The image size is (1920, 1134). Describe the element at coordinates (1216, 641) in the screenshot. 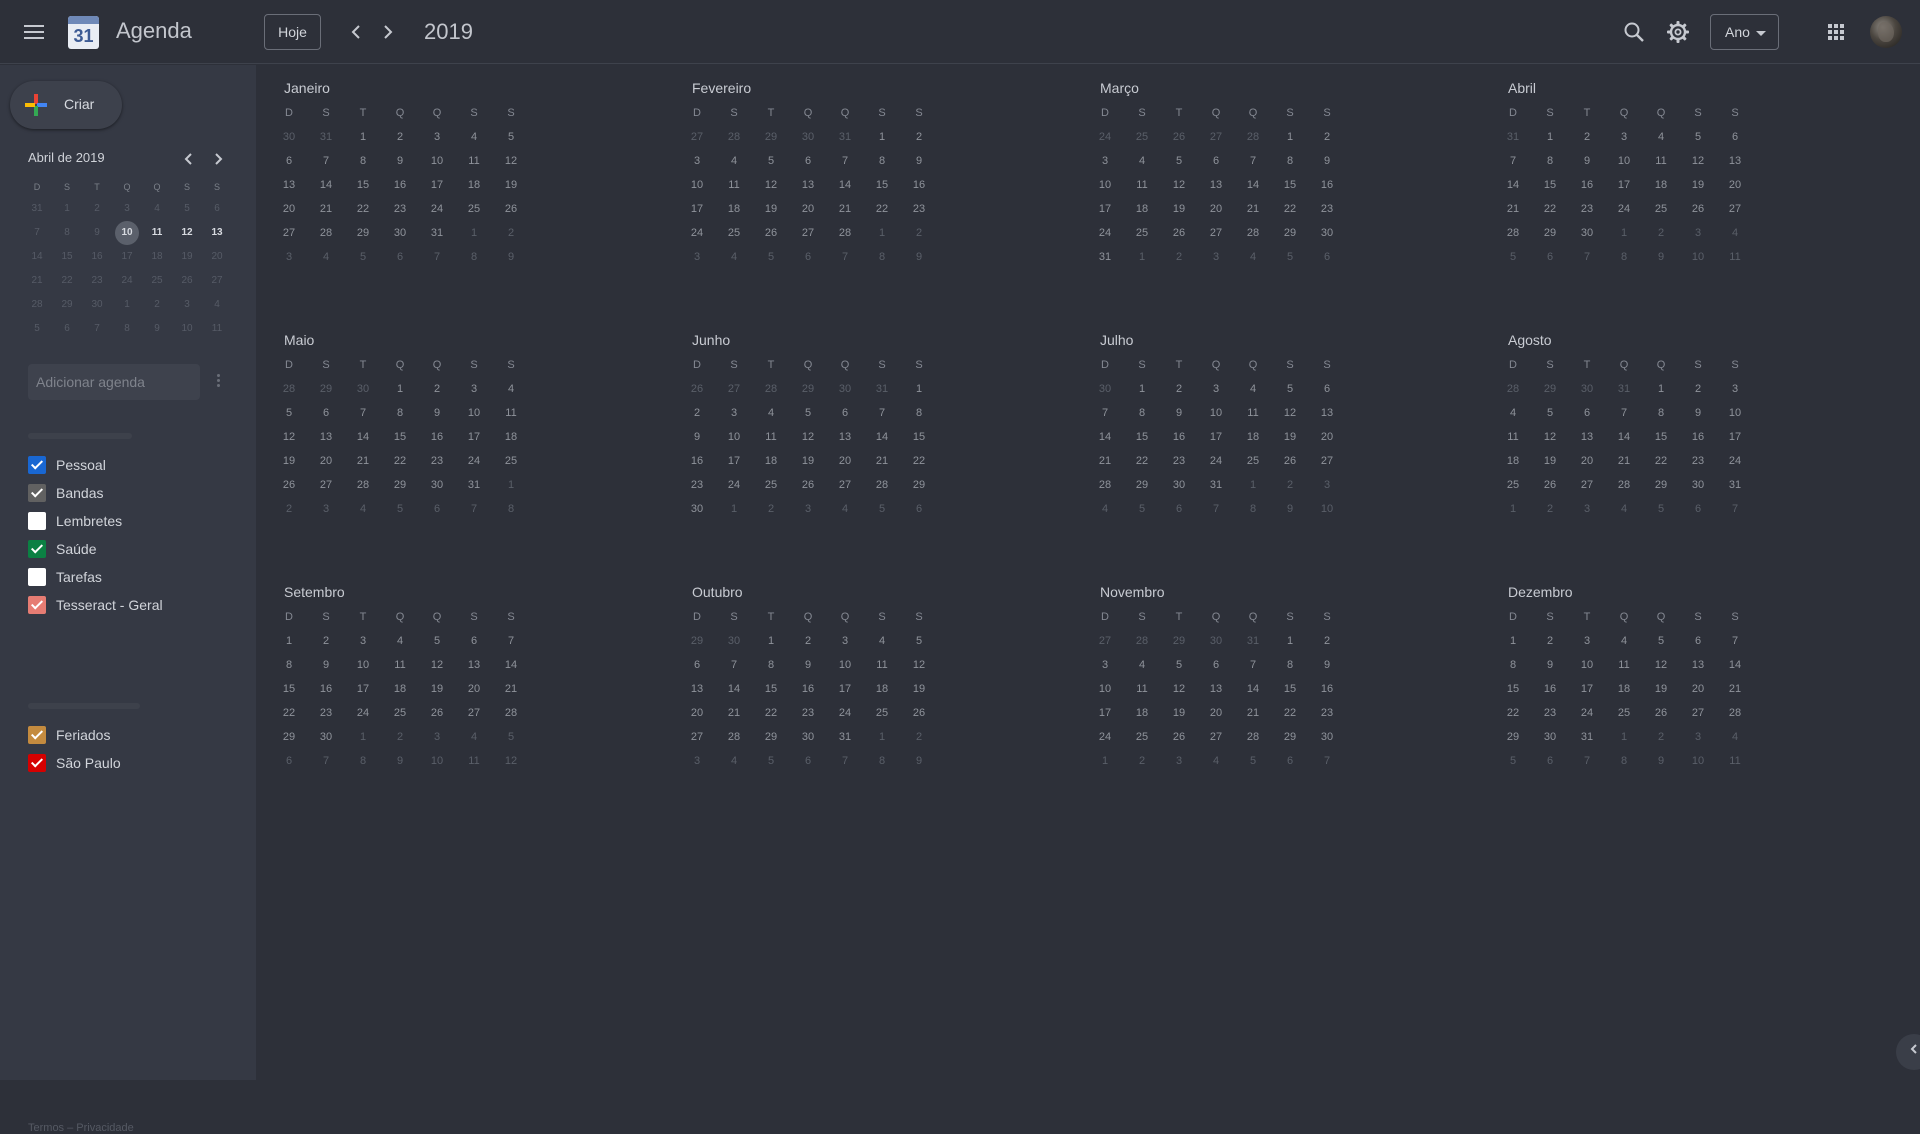

I see `adjacent-month-day-cell: 30` at that location.